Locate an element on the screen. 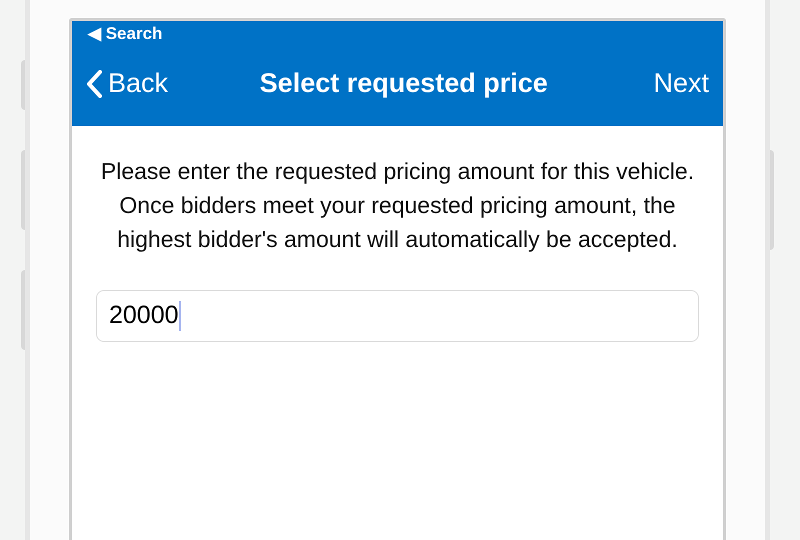 This screenshot has width=800, height=540. back-to-app-link: ◀ Search is located at coordinates (125, 33).